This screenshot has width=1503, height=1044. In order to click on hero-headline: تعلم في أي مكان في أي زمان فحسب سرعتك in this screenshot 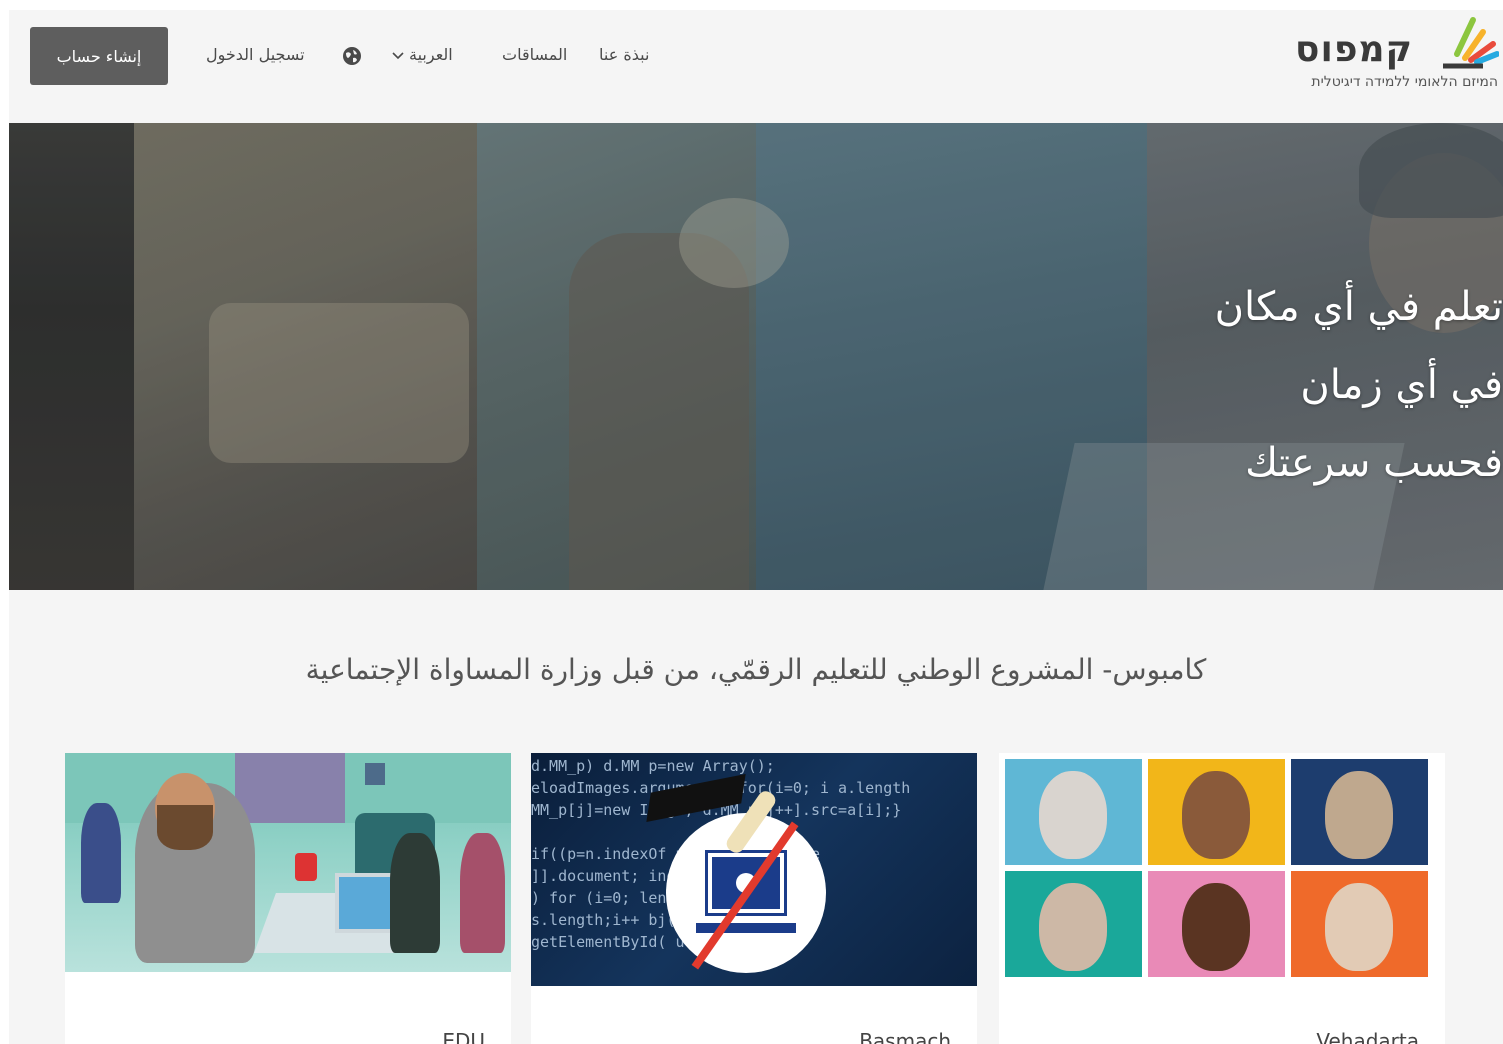, I will do `click(1359, 385)`.